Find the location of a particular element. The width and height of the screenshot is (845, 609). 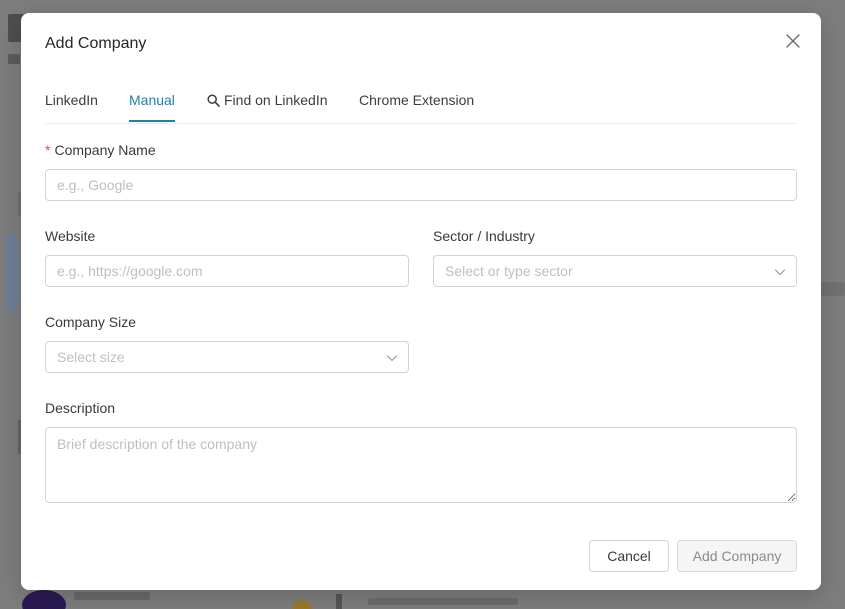

close-icon is located at coordinates (793, 41).